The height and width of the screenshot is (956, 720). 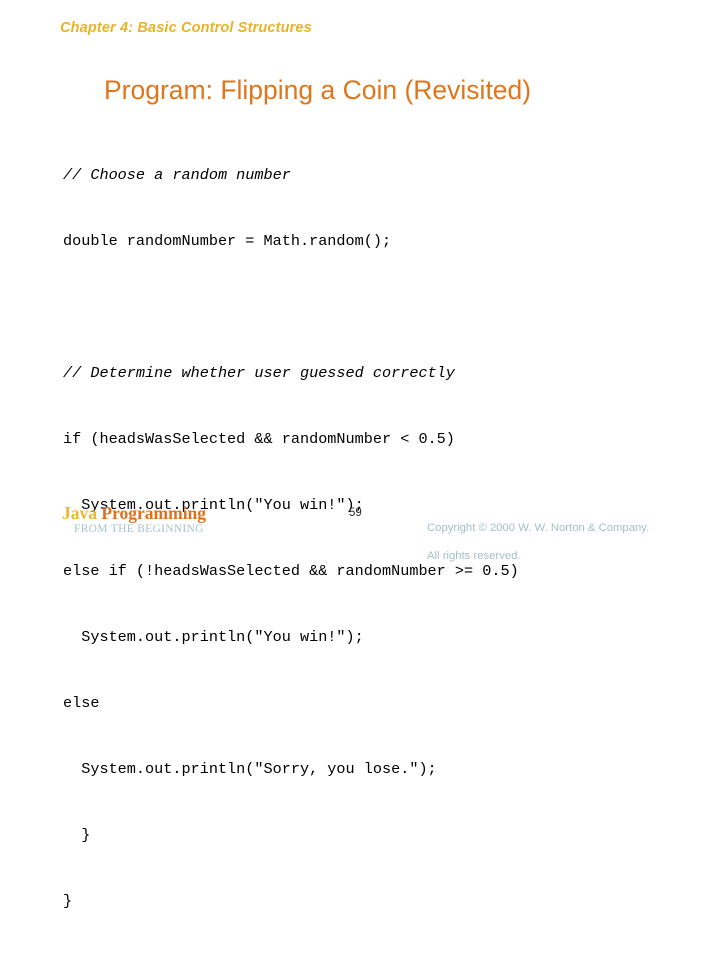 What do you see at coordinates (213, 637) in the screenshot?
I see `code-line: System.out.println("You win!");` at bounding box center [213, 637].